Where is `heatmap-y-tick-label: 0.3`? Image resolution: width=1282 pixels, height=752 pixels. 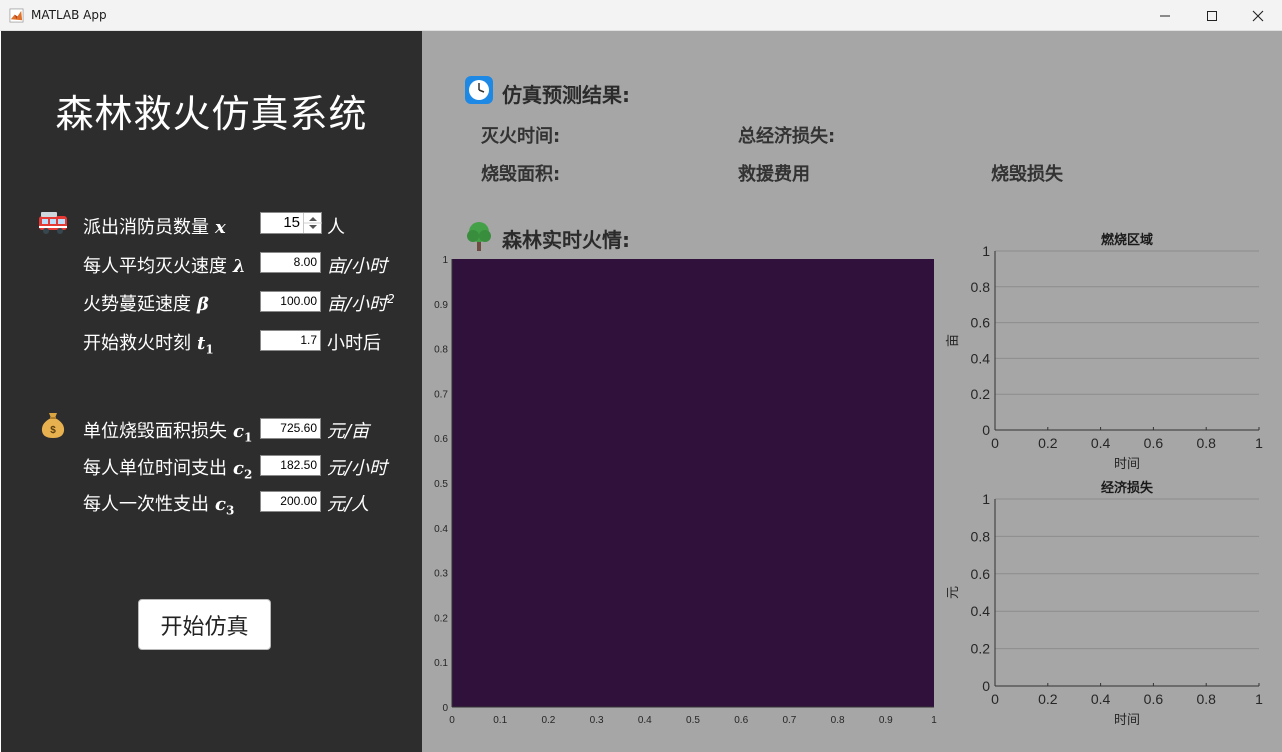 heatmap-y-tick-label: 0.3 is located at coordinates (441, 574).